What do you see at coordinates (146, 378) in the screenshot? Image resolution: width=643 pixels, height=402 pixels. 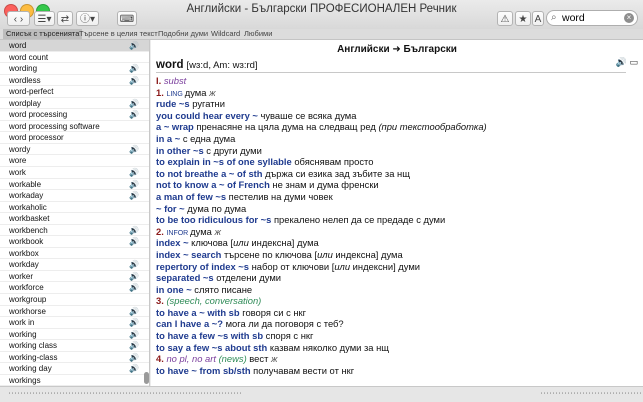 I see `scrollbar-thumb` at bounding box center [146, 378].